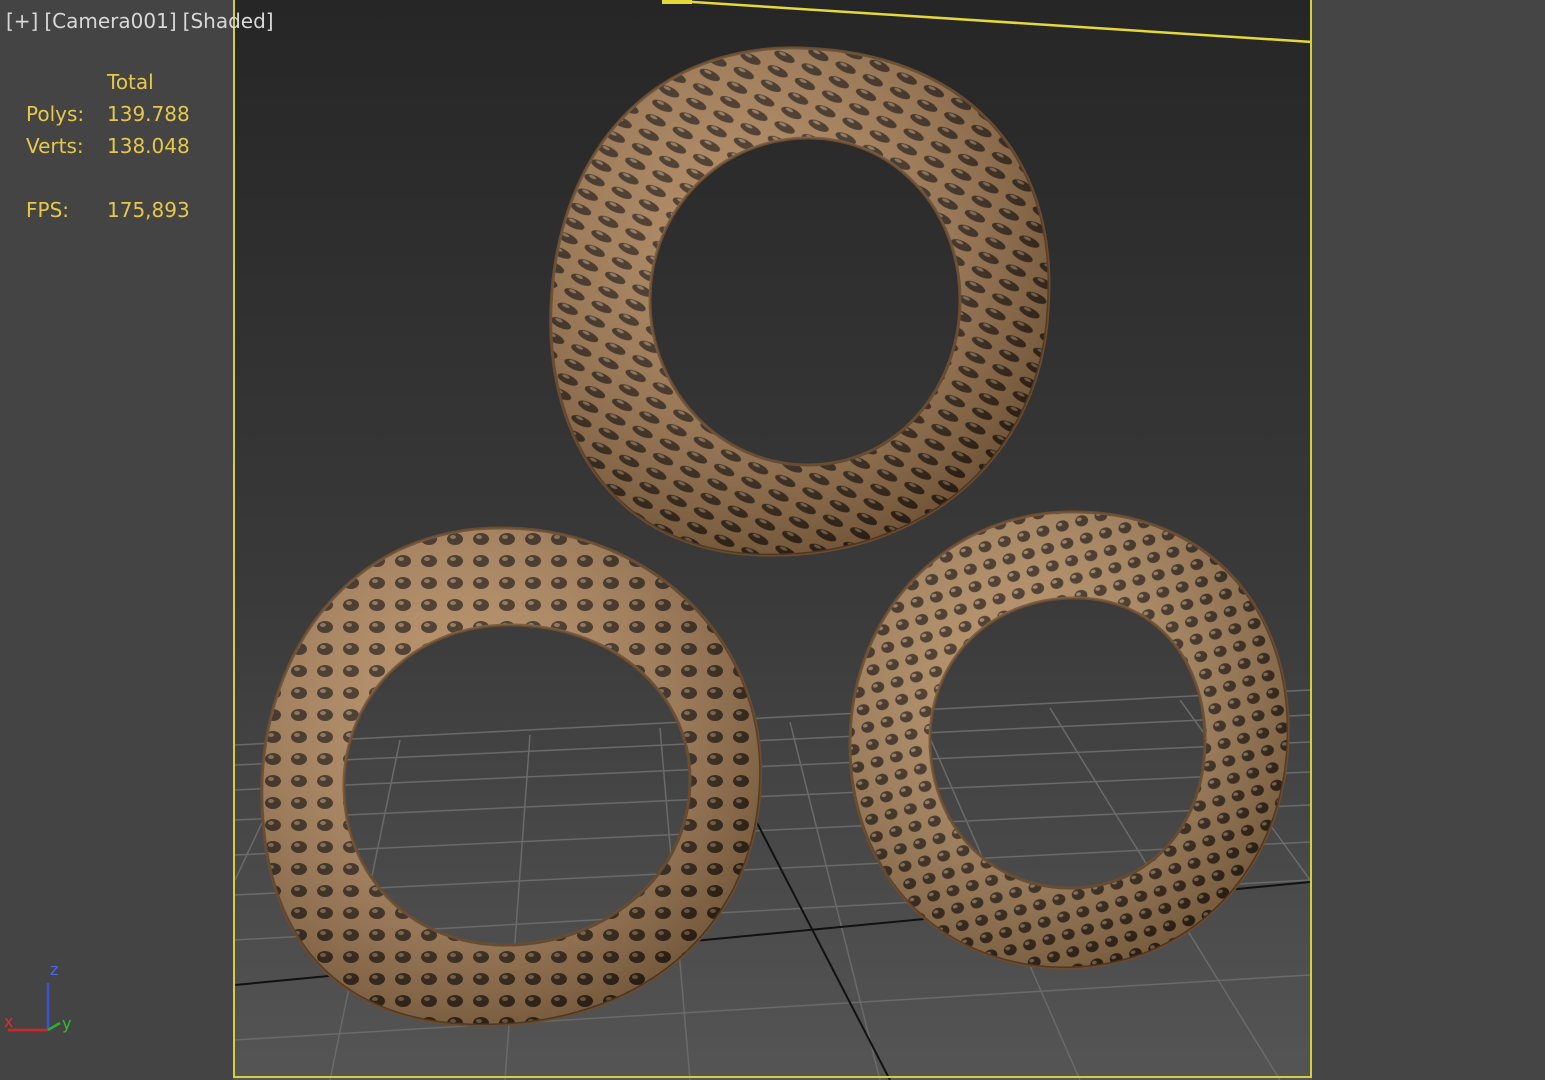 This screenshot has width=1545, height=1080. Describe the element at coordinates (228, 21) in the screenshot. I see `viewport-shading-menu: [Shaded]` at that location.